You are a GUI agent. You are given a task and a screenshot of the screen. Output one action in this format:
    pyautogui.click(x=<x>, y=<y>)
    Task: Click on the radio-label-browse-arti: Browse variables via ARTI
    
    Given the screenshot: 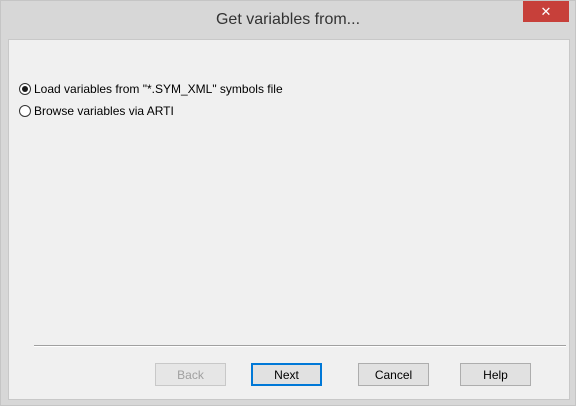 What is the action you would take?
    pyautogui.click(x=104, y=111)
    